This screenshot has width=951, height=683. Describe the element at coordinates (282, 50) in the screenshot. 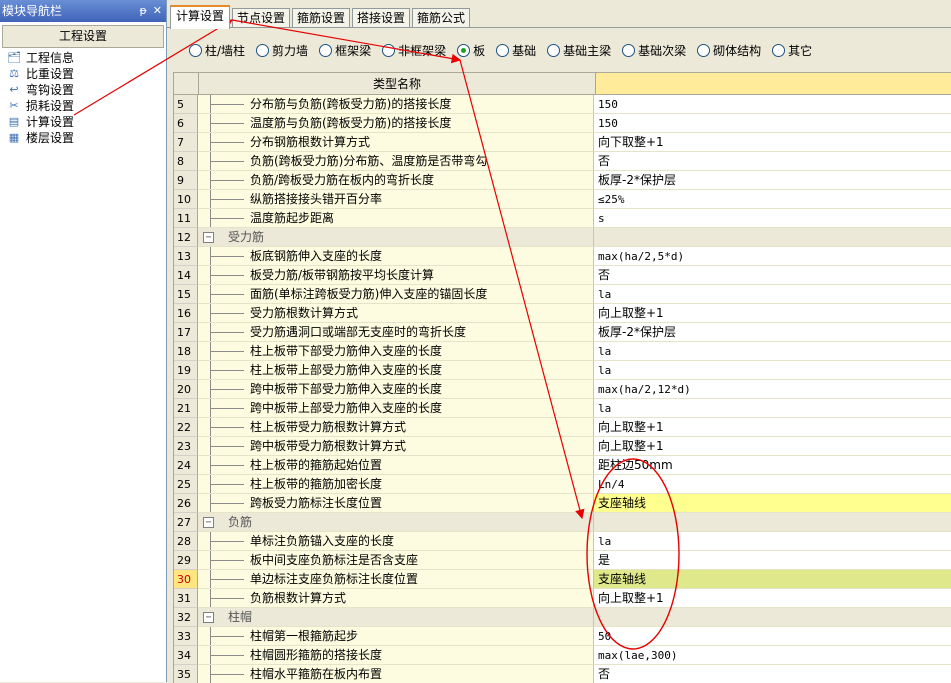

I see `radio-option-1: 剪力墙` at that location.